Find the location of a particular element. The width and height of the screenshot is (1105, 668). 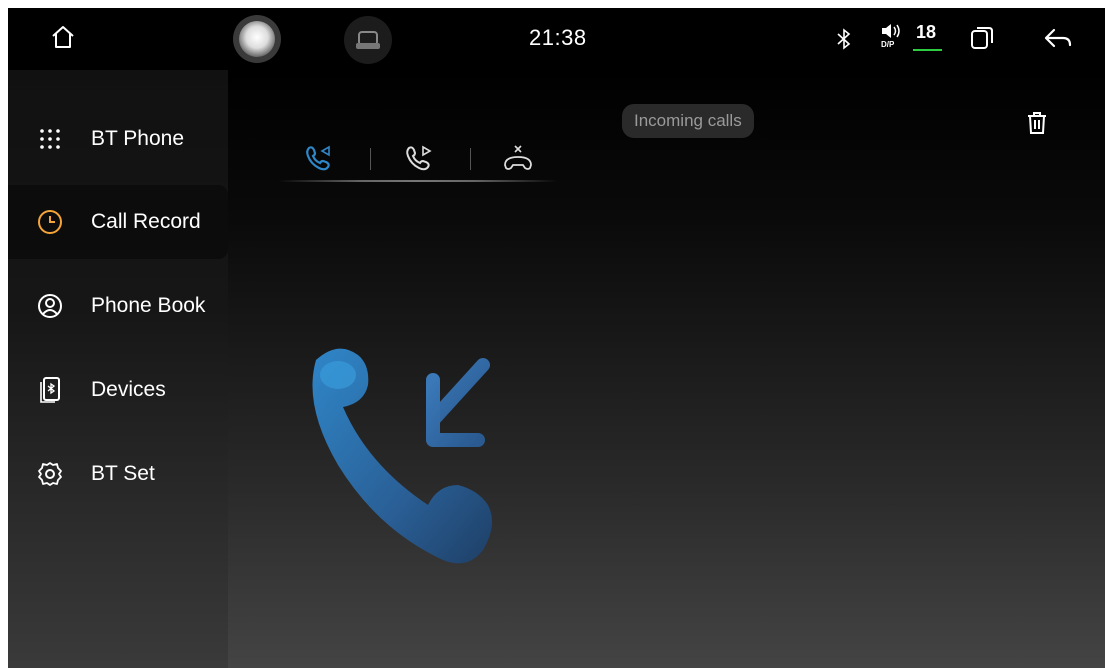

back-icon is located at coordinates (1058, 38).